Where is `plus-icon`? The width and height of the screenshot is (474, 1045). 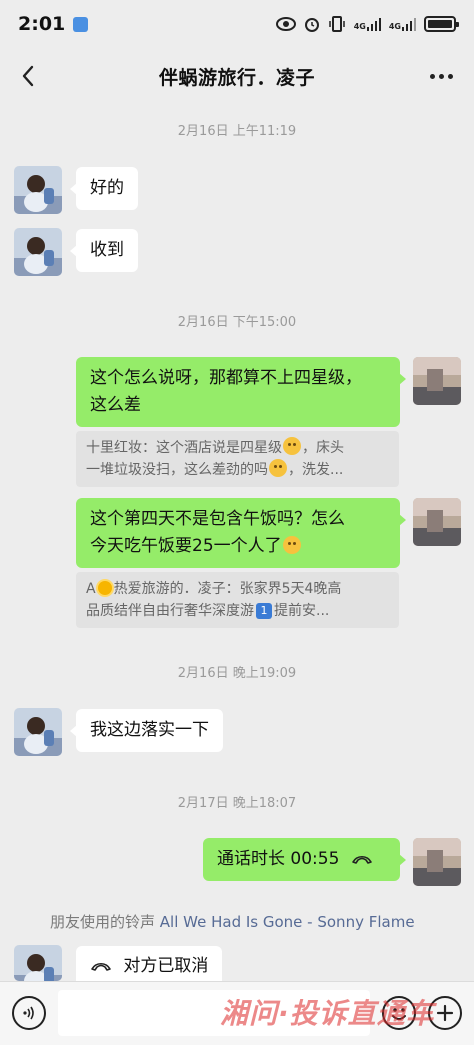
plus-icon is located at coordinates (445, 1013).